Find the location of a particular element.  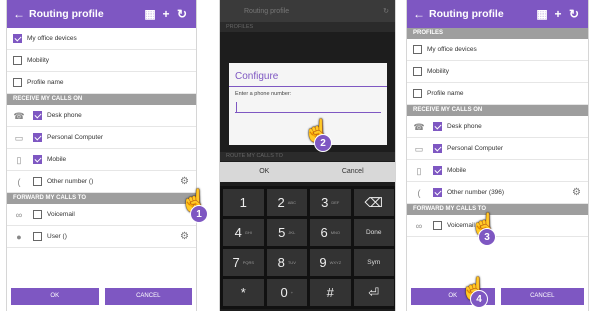

step-badge: 3 is located at coordinates (487, 237).